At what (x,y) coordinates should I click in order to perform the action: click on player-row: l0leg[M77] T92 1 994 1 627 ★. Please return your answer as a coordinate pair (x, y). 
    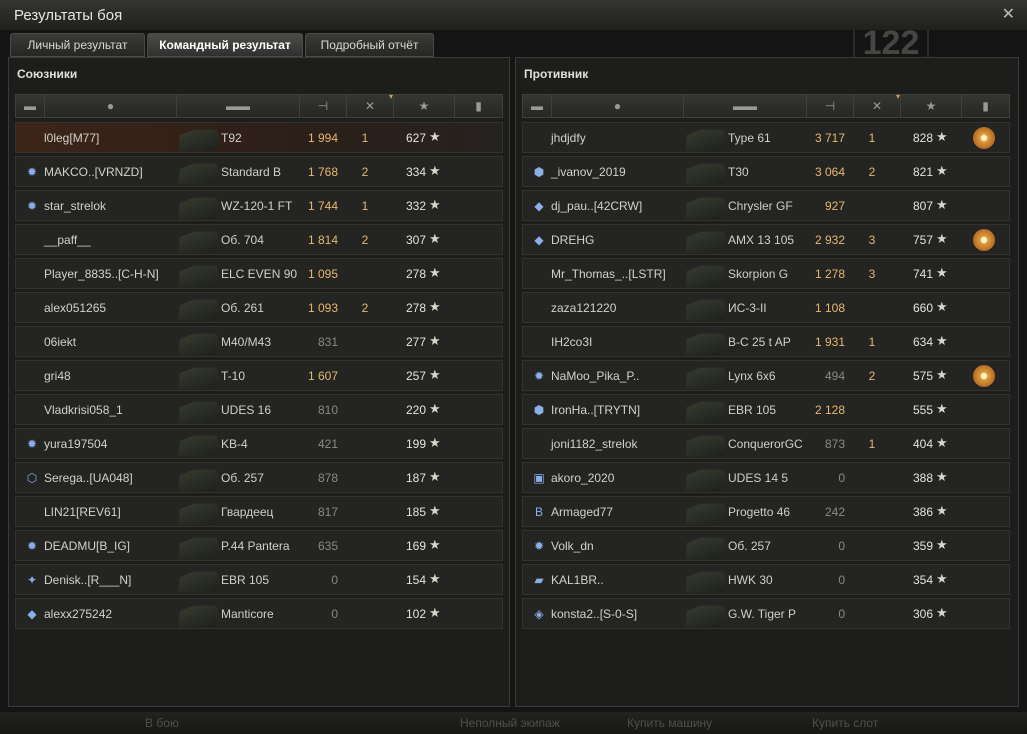
    Looking at the image, I should click on (259, 137).